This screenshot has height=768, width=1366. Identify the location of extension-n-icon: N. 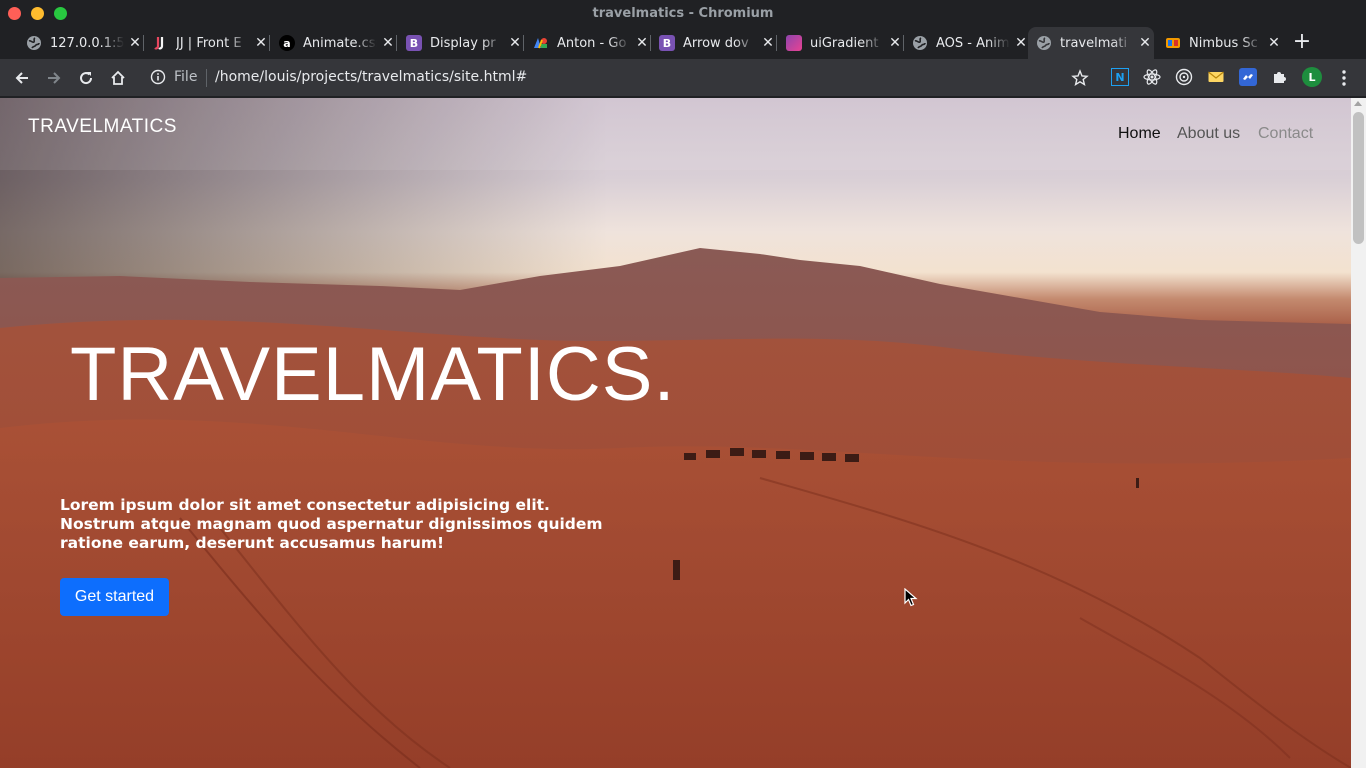
(1120, 77).